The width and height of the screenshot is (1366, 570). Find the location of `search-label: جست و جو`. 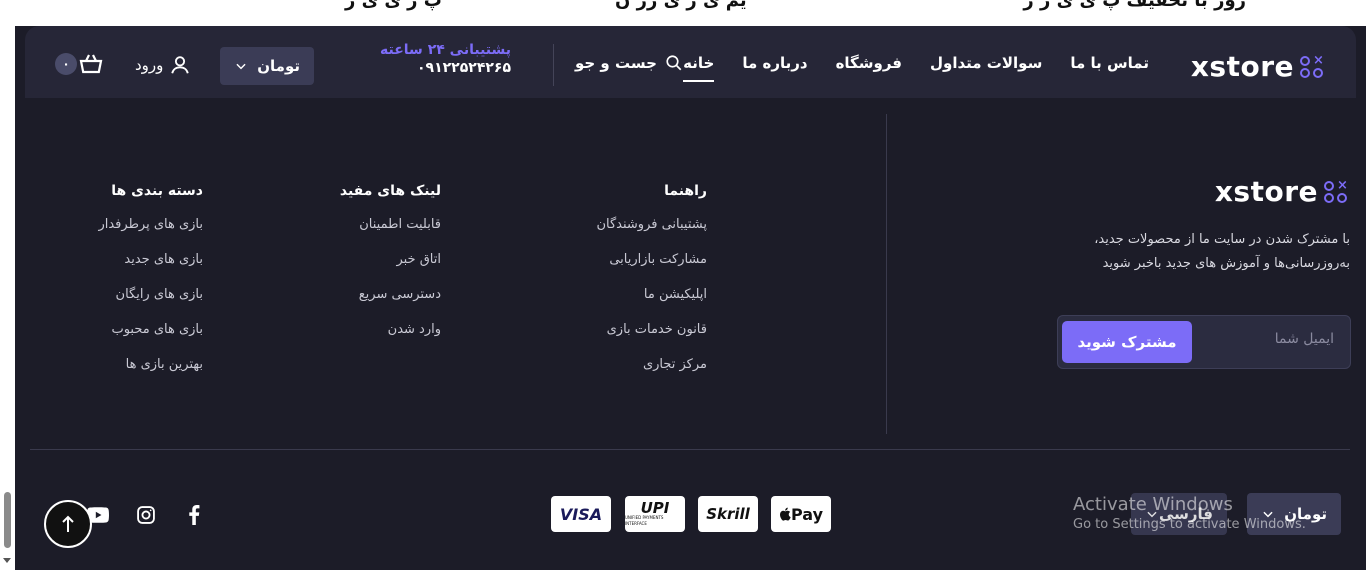

search-label: جست و جو is located at coordinates (616, 63).